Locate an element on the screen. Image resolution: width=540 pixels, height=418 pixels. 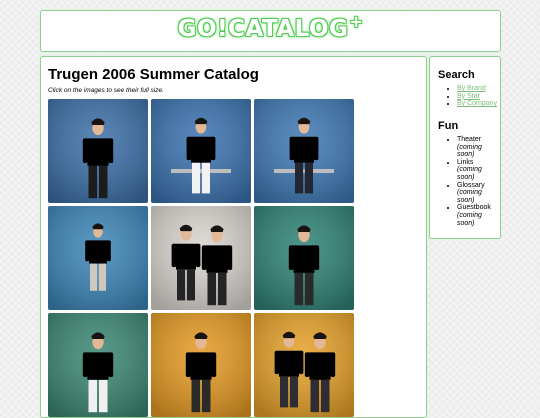
fun-label: Links is located at coordinates (465, 162).